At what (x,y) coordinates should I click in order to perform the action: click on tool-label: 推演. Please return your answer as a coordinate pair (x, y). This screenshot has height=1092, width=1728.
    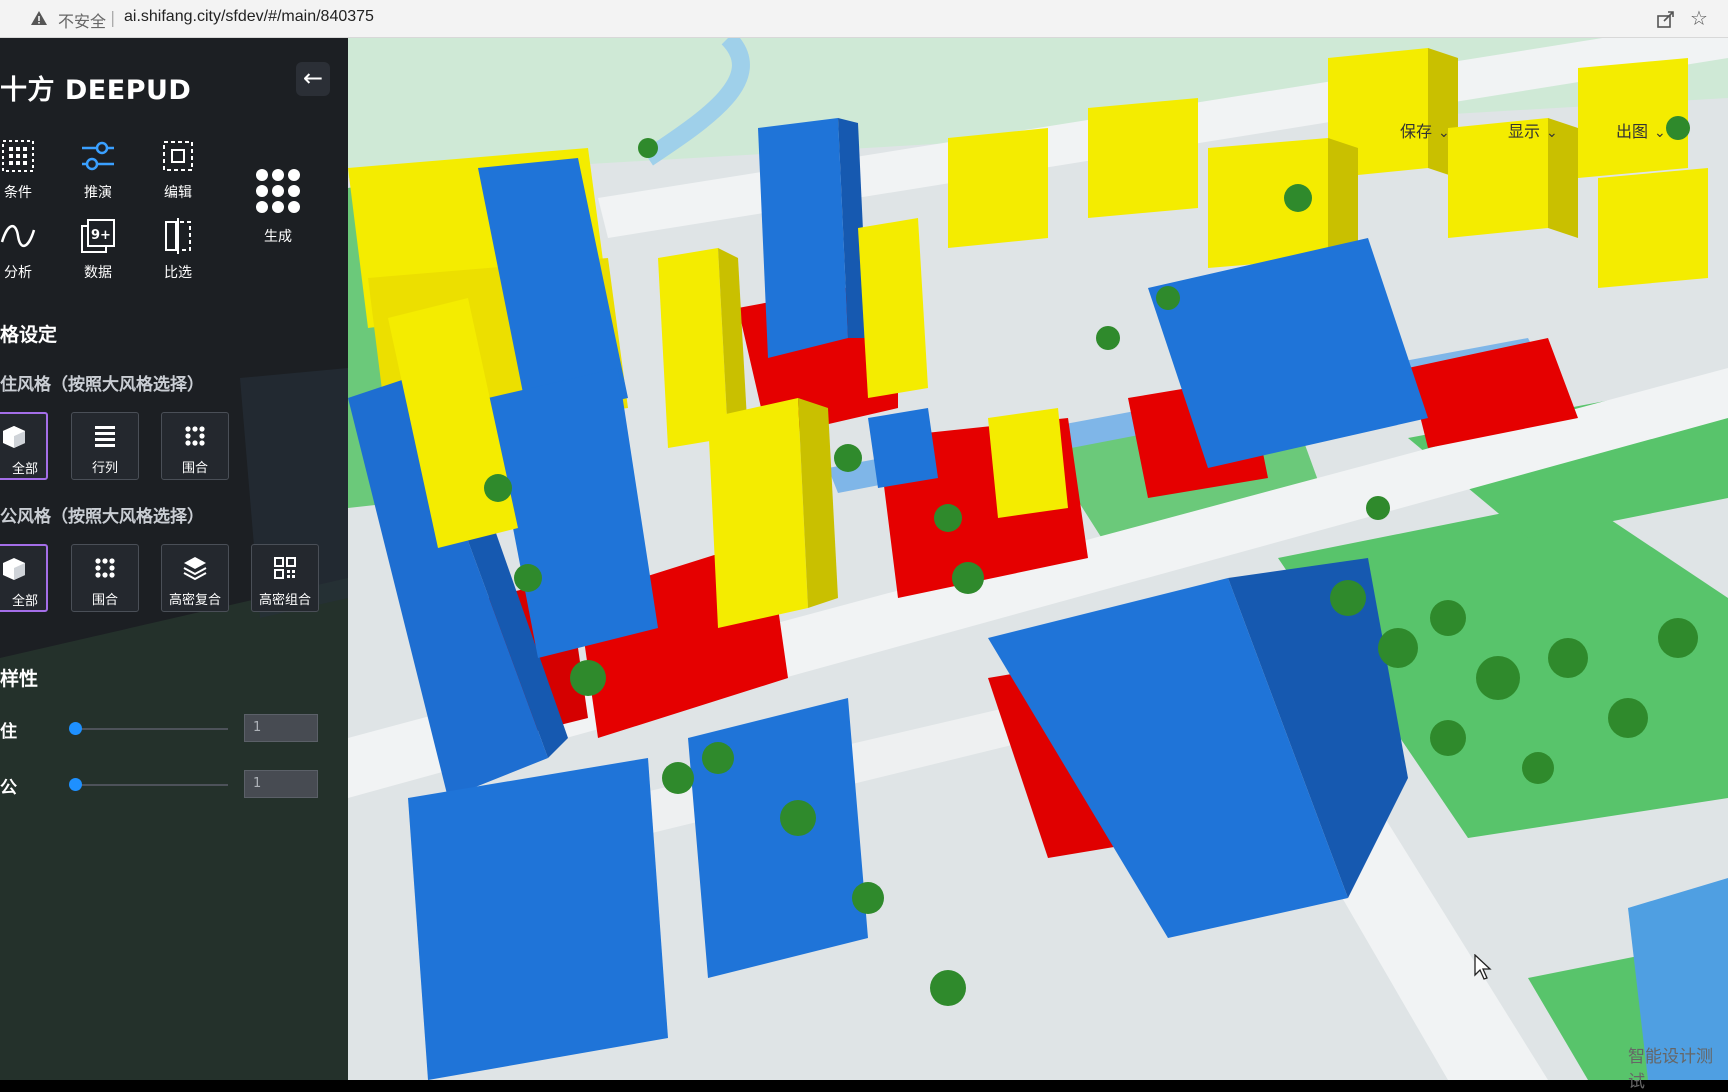
    Looking at the image, I should click on (98, 193).